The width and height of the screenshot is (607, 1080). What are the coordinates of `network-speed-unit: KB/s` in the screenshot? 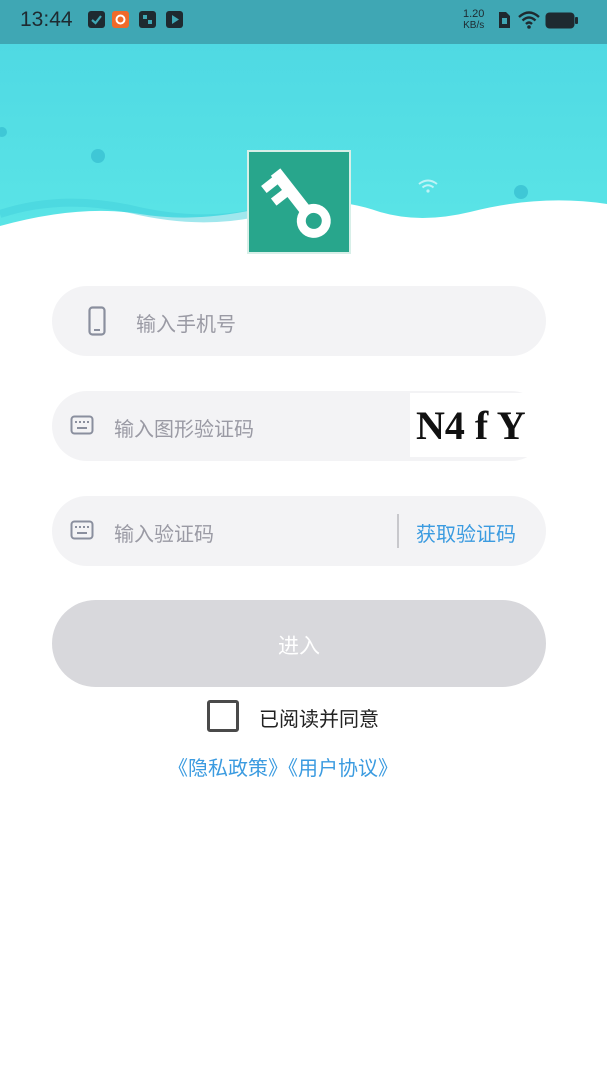 It's located at (474, 25).